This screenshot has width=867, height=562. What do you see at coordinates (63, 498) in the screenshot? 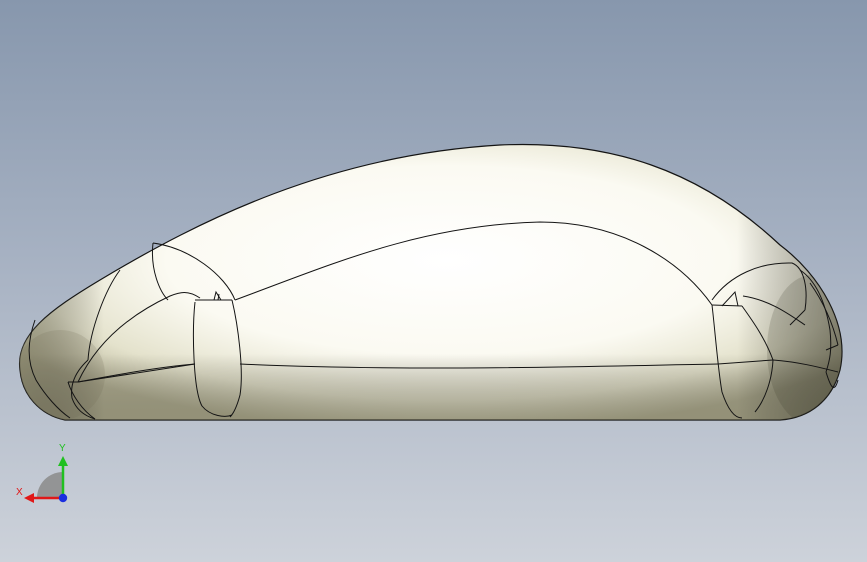
I see `z-axis-dot` at bounding box center [63, 498].